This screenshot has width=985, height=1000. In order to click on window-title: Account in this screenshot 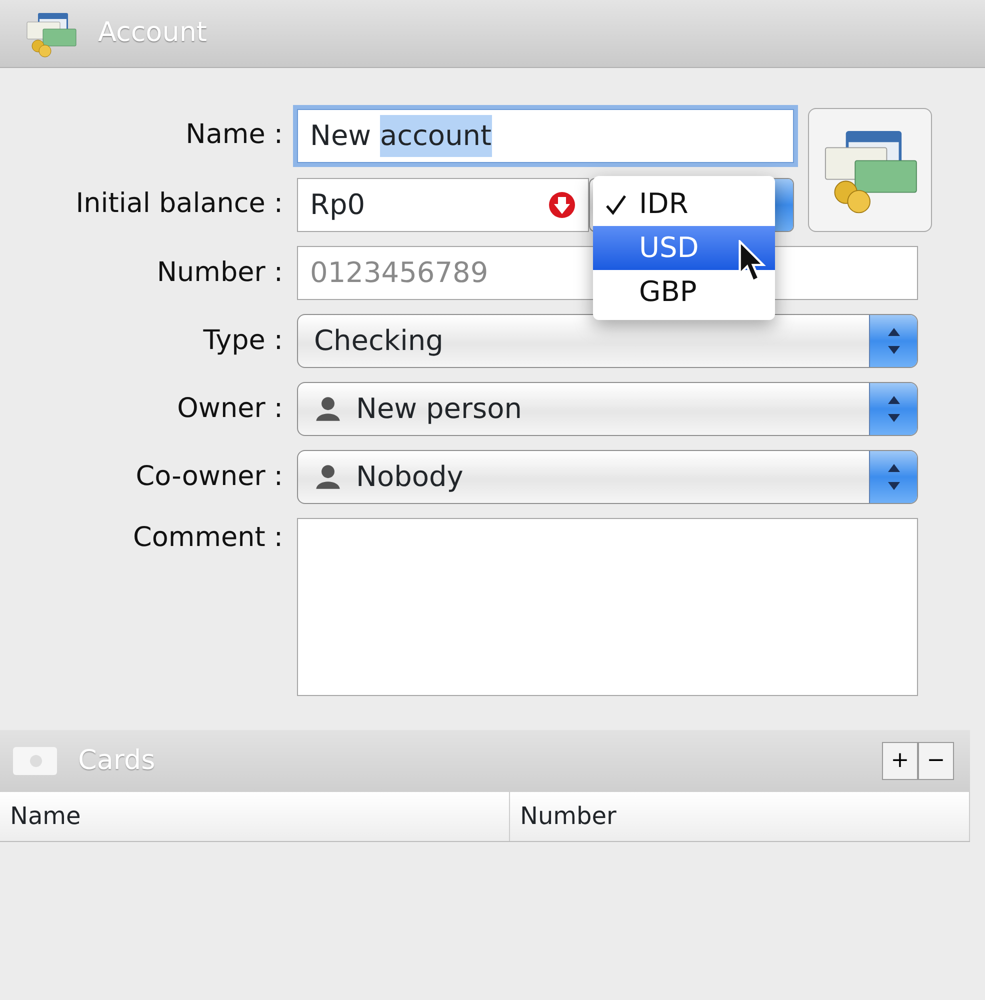, I will do `click(153, 33)`.